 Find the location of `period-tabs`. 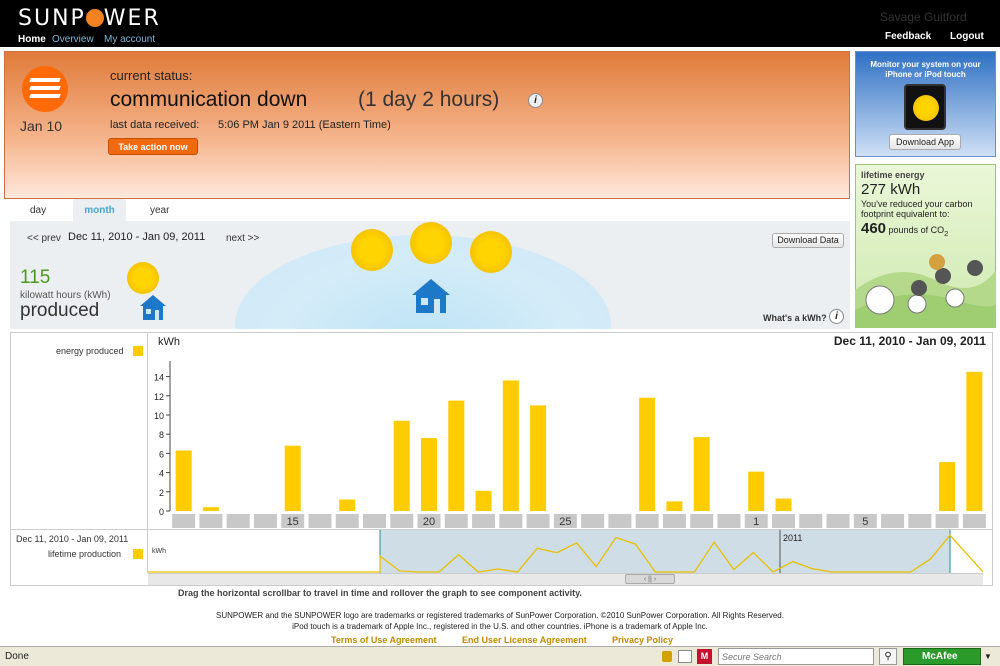

period-tabs is located at coordinates (427, 210).